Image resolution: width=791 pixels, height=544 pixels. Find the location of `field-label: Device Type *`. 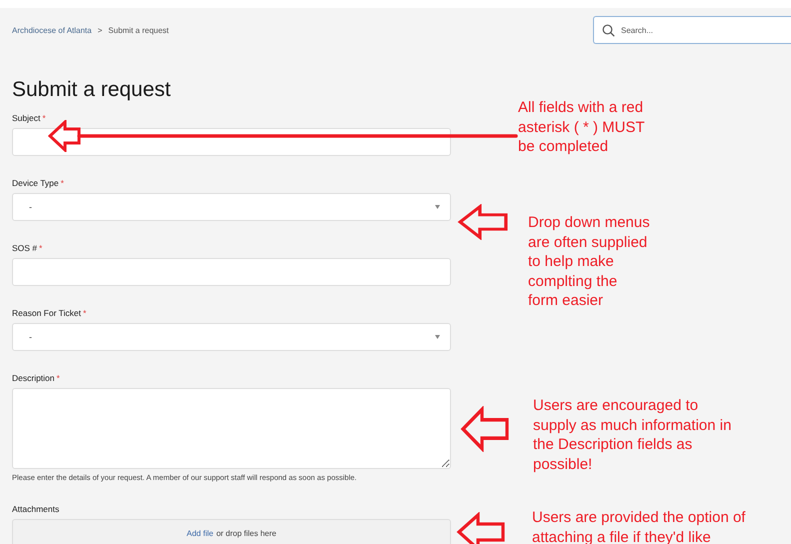

field-label: Device Type * is located at coordinates (38, 183).